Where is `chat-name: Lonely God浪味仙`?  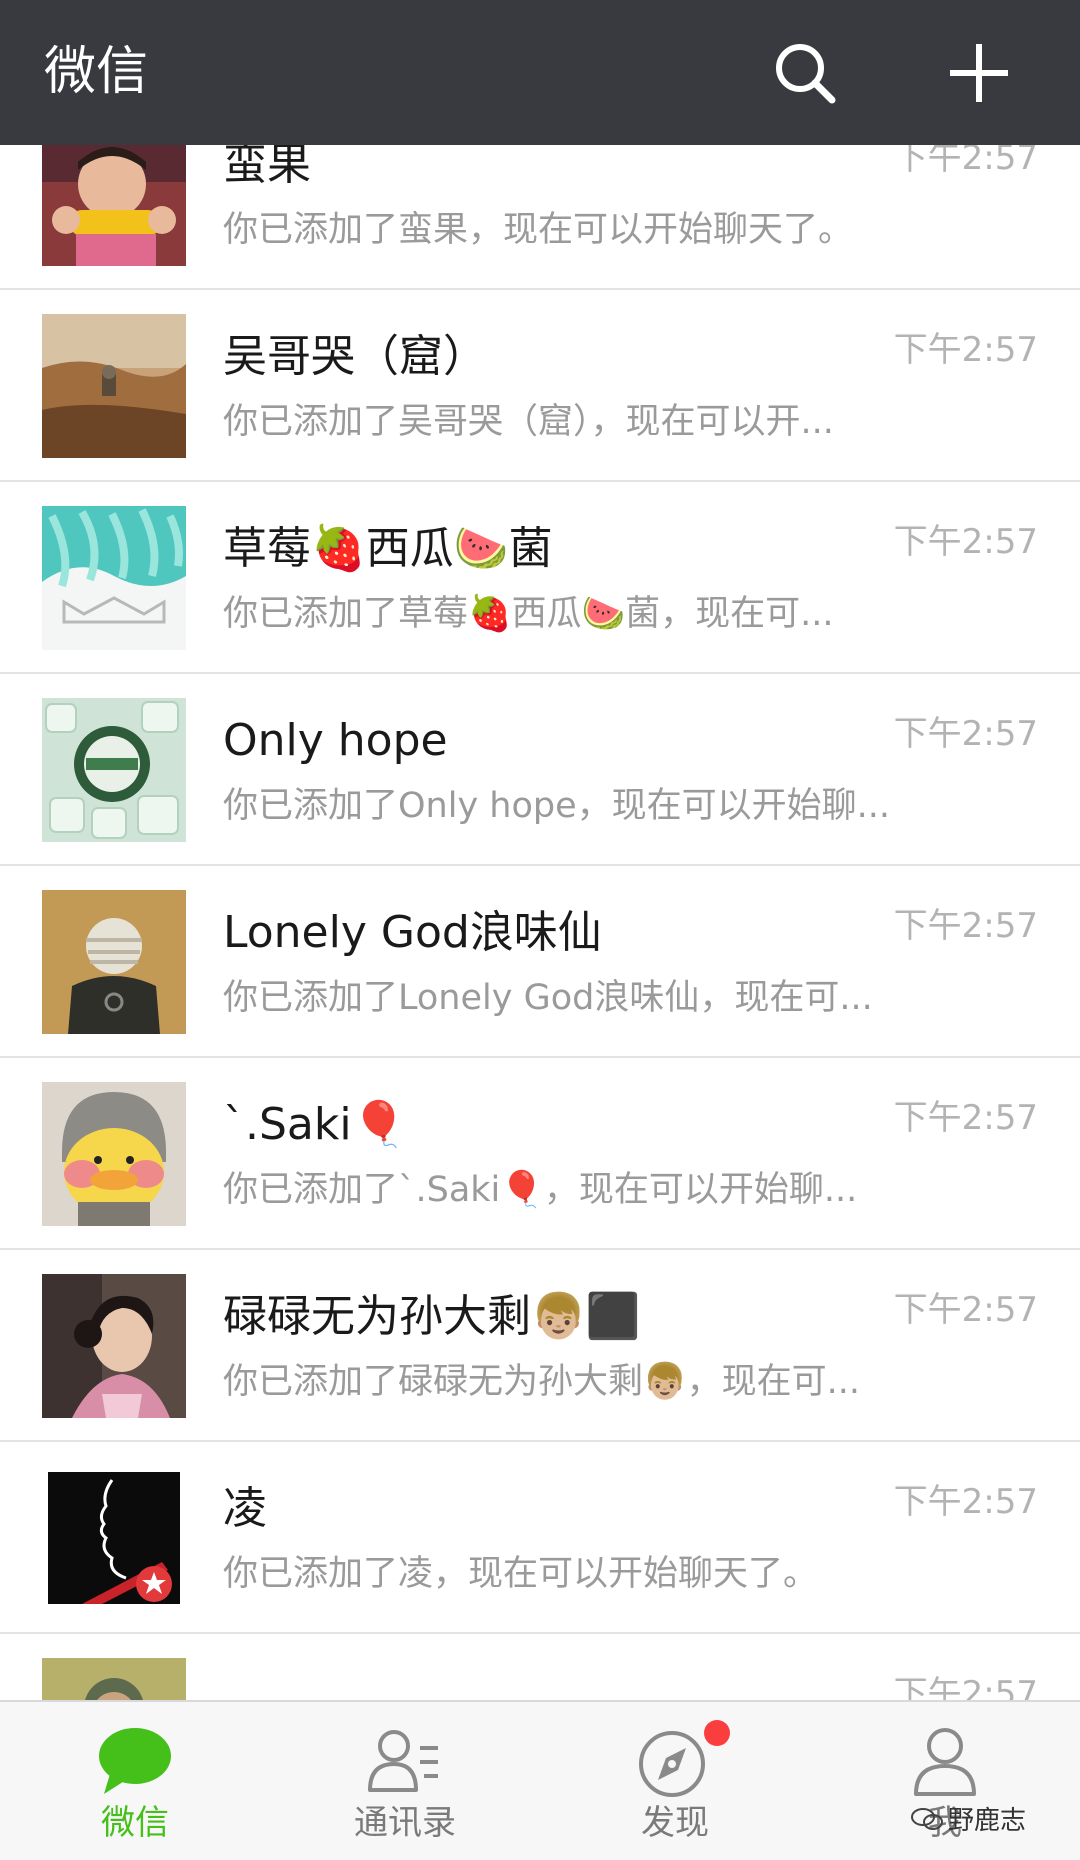
chat-name: Lonely God浪味仙 is located at coordinates (412, 932).